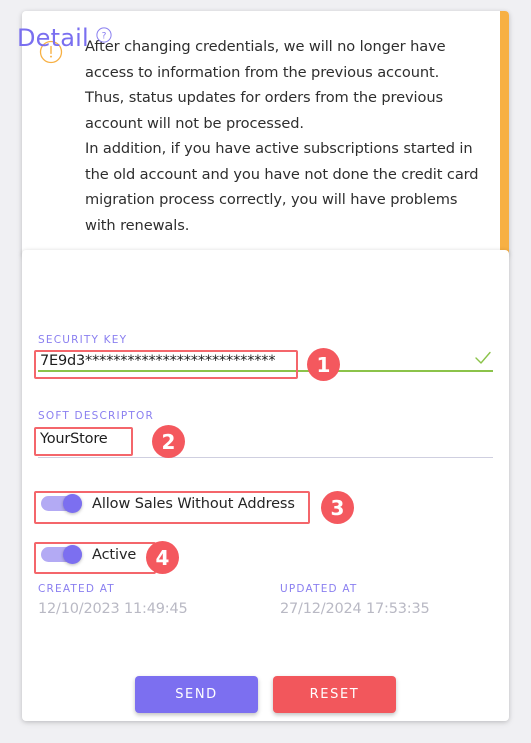  Describe the element at coordinates (265, 371) in the screenshot. I see `security-key-underline` at that location.